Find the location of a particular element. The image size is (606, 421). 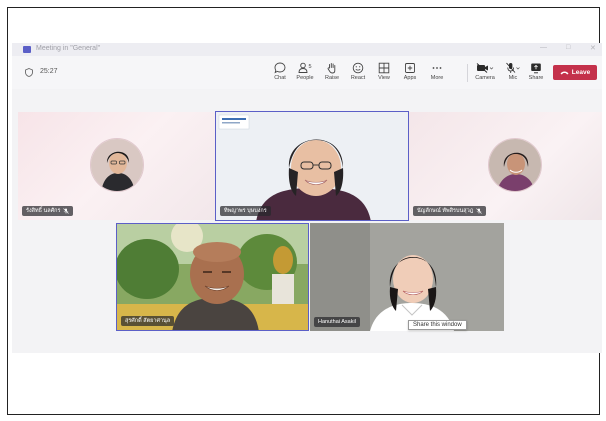

participant-name-tag: นัญลักษณ์ ทัพสิรบนสุวฎ is located at coordinates (450, 211).